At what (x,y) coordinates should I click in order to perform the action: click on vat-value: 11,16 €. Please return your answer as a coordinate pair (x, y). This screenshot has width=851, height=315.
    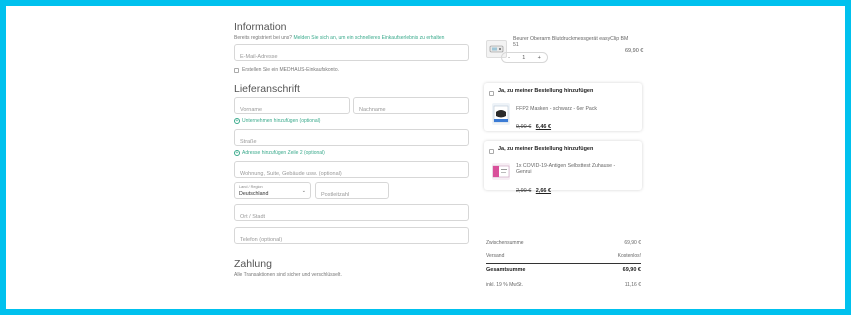
    Looking at the image, I should click on (632, 285).